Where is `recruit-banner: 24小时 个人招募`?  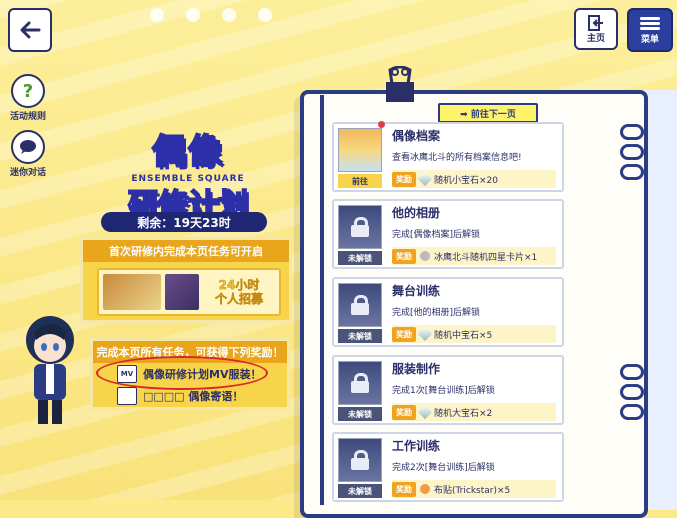 recruit-banner: 24小时 个人招募 is located at coordinates (189, 292).